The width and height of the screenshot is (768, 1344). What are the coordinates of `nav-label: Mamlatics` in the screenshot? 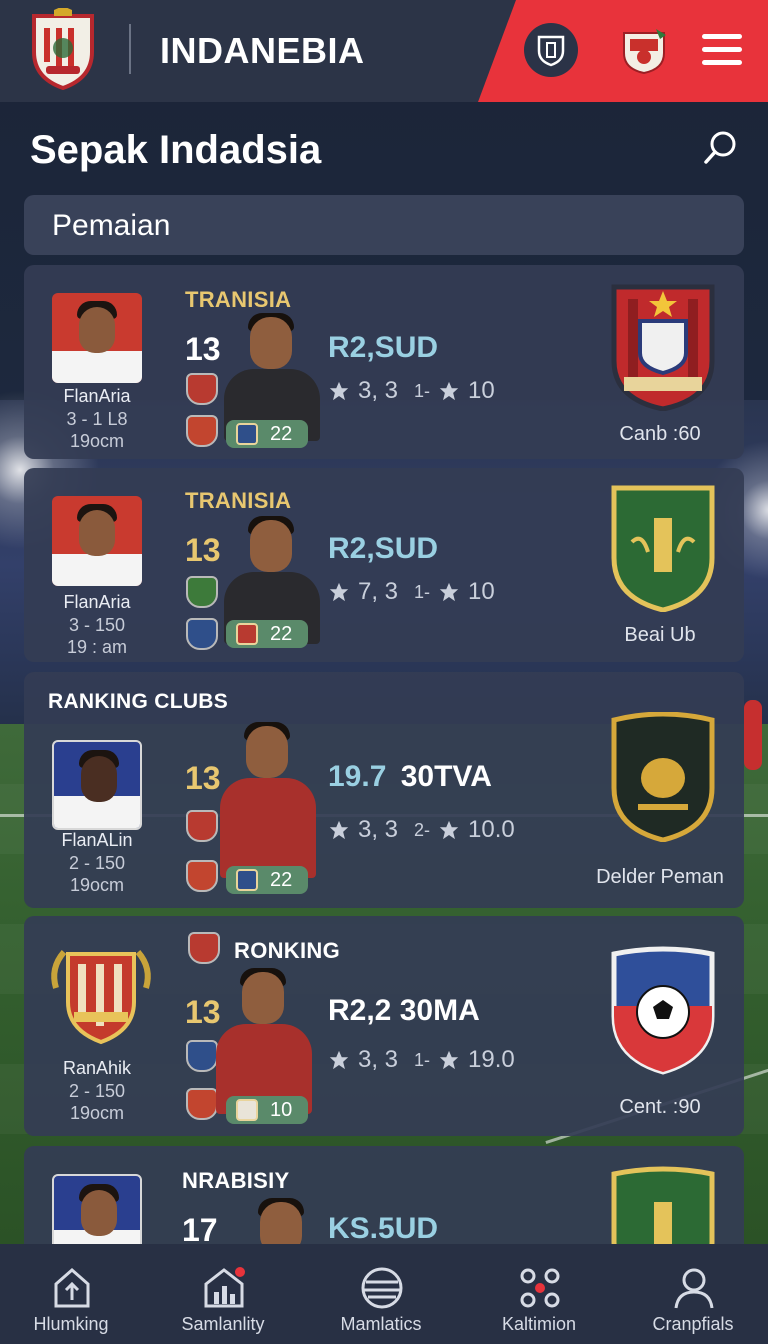 It's located at (381, 1324).